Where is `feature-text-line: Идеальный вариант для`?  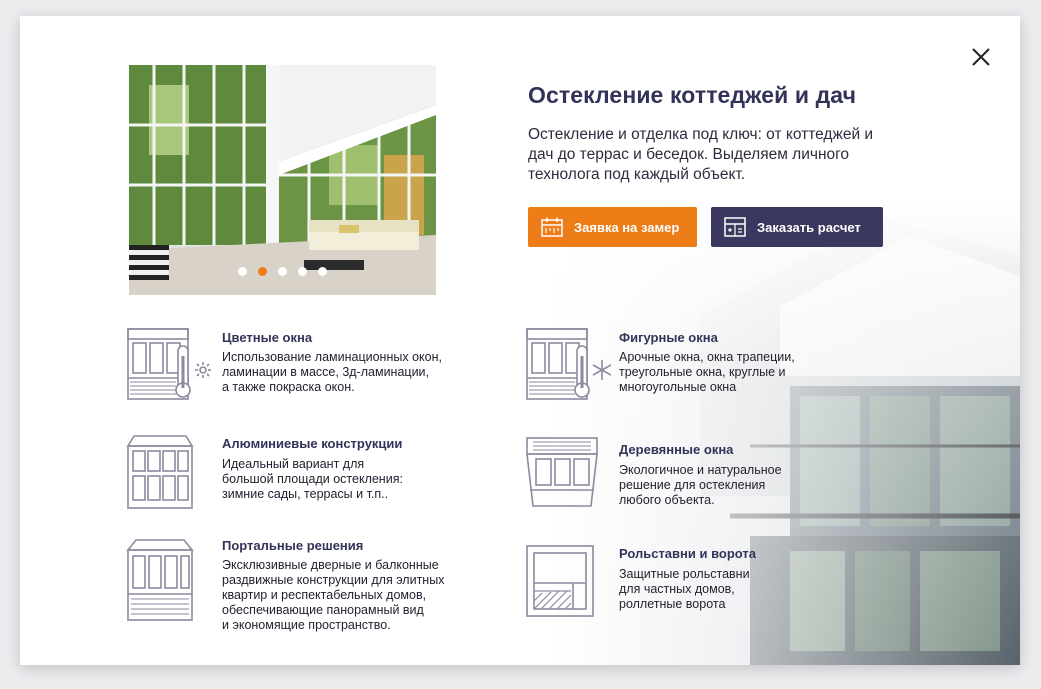
feature-text-line: Идеальный вариант для is located at coordinates (293, 464).